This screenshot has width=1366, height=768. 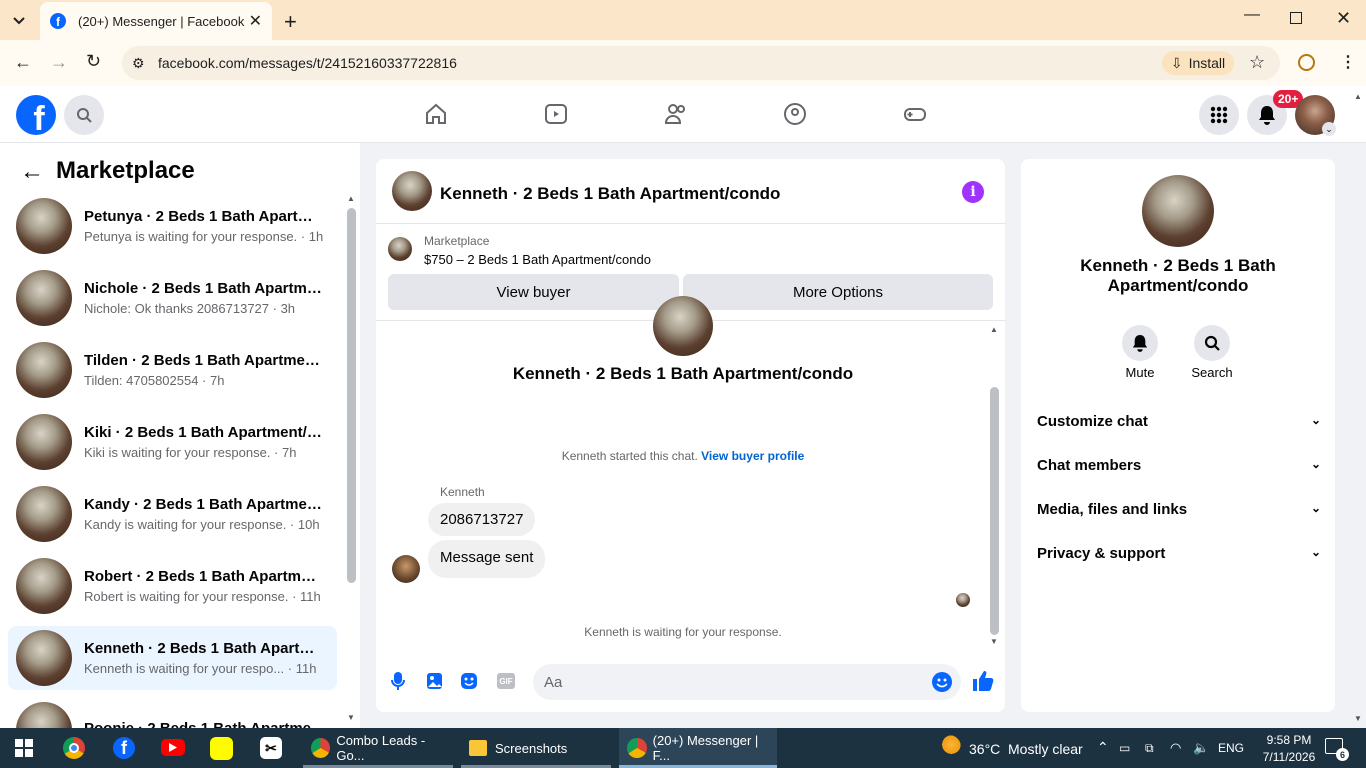 I want to click on language-indicator: ENG, so click(x=1231, y=748).